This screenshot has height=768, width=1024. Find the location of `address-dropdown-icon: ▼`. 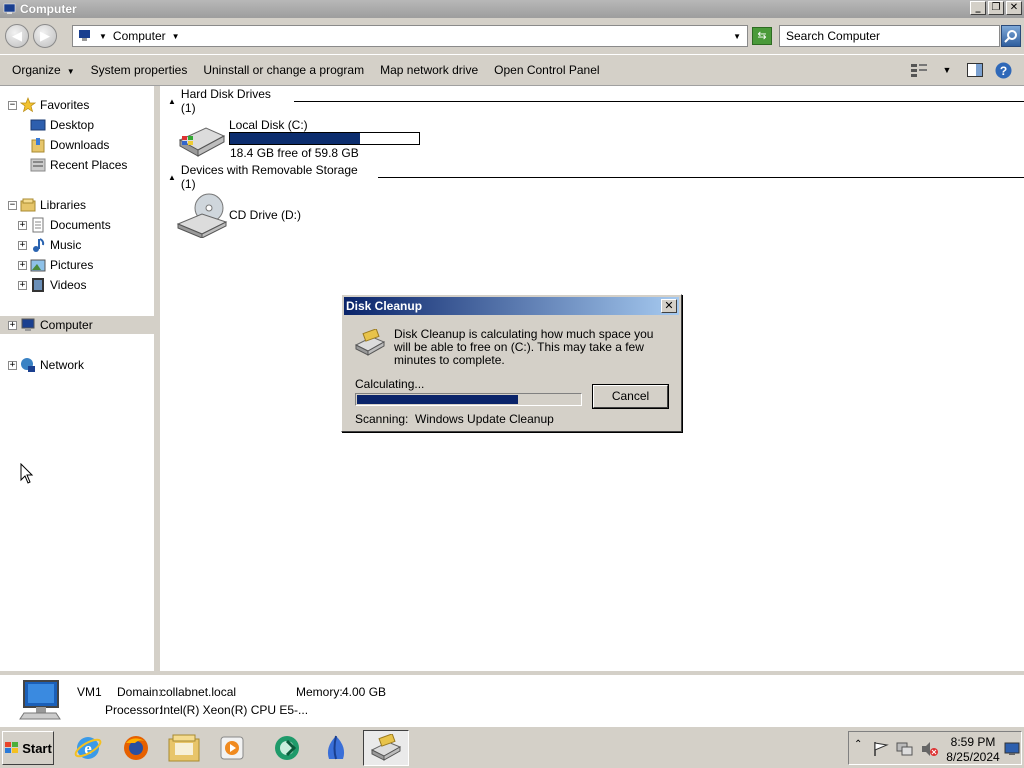

address-dropdown-icon: ▼ is located at coordinates (737, 36).